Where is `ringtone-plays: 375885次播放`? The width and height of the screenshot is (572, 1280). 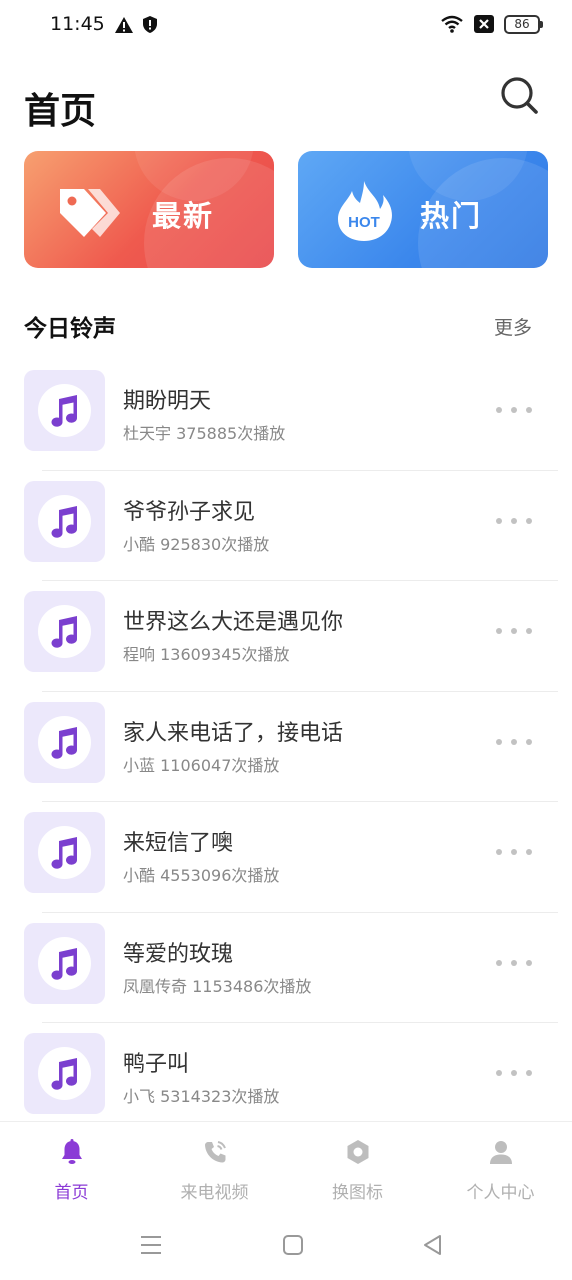 ringtone-plays: 375885次播放 is located at coordinates (231, 433).